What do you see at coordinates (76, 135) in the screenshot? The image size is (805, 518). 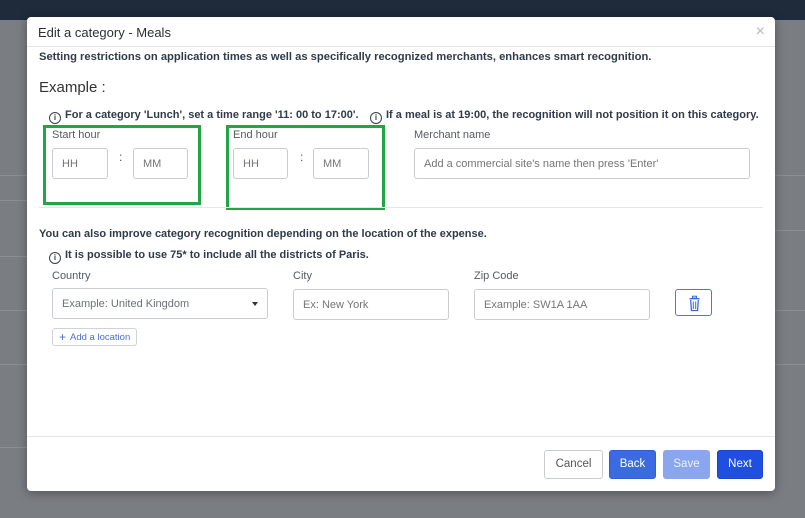 I see `start-hour-label: Start hour` at bounding box center [76, 135].